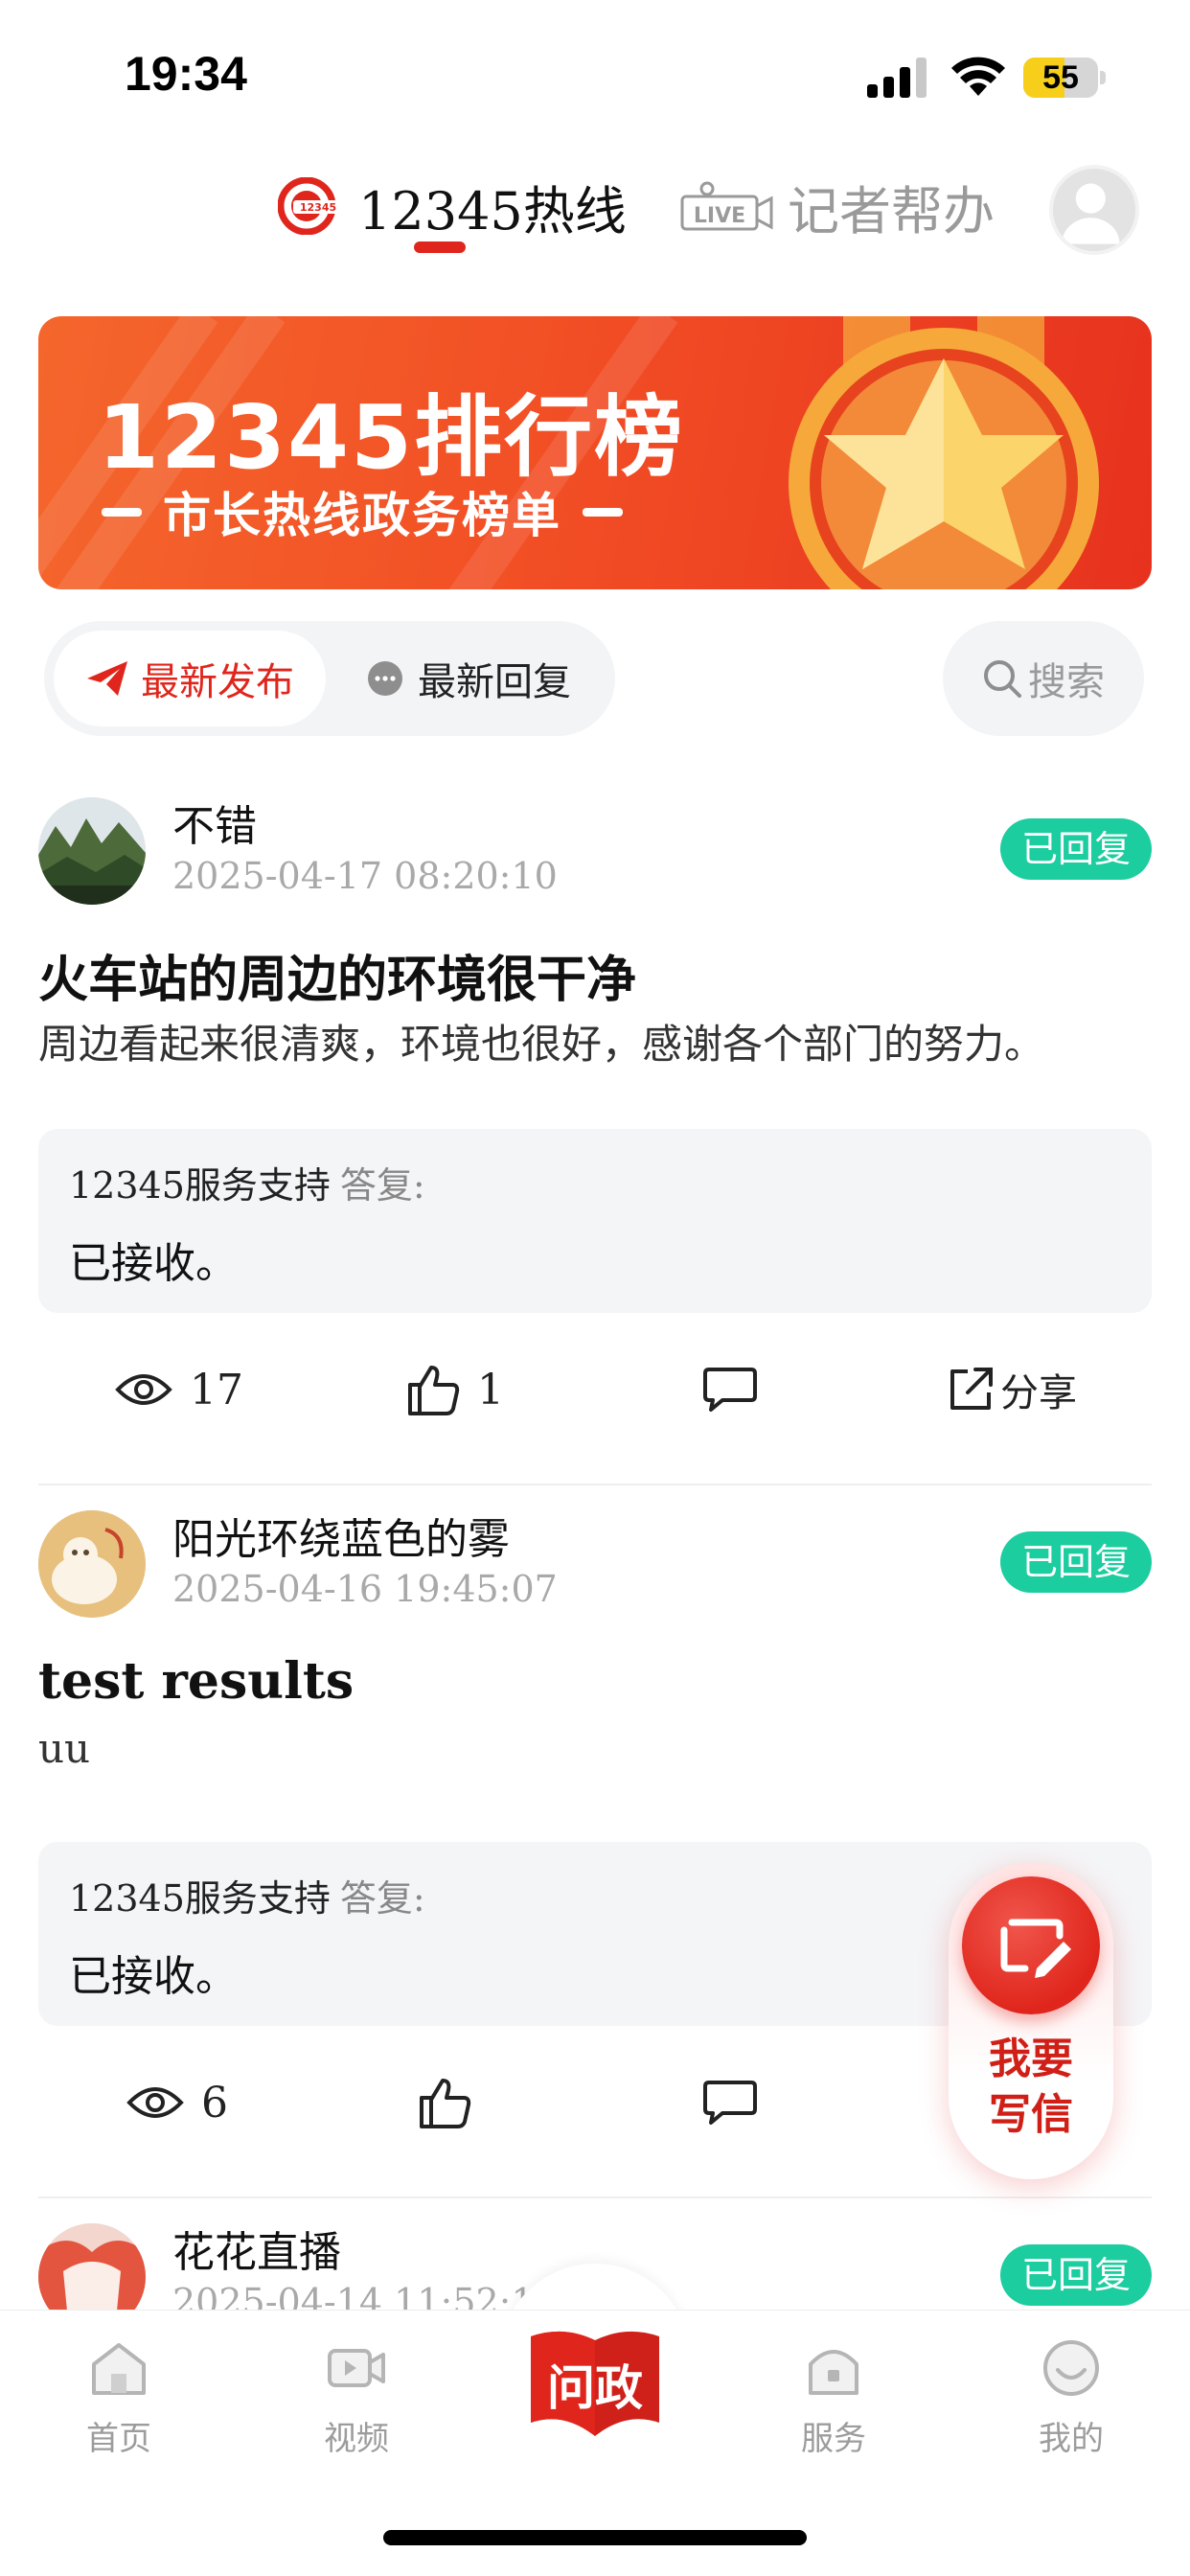 The height and width of the screenshot is (2576, 1190). I want to click on battery-percent: 55, so click(1061, 77).